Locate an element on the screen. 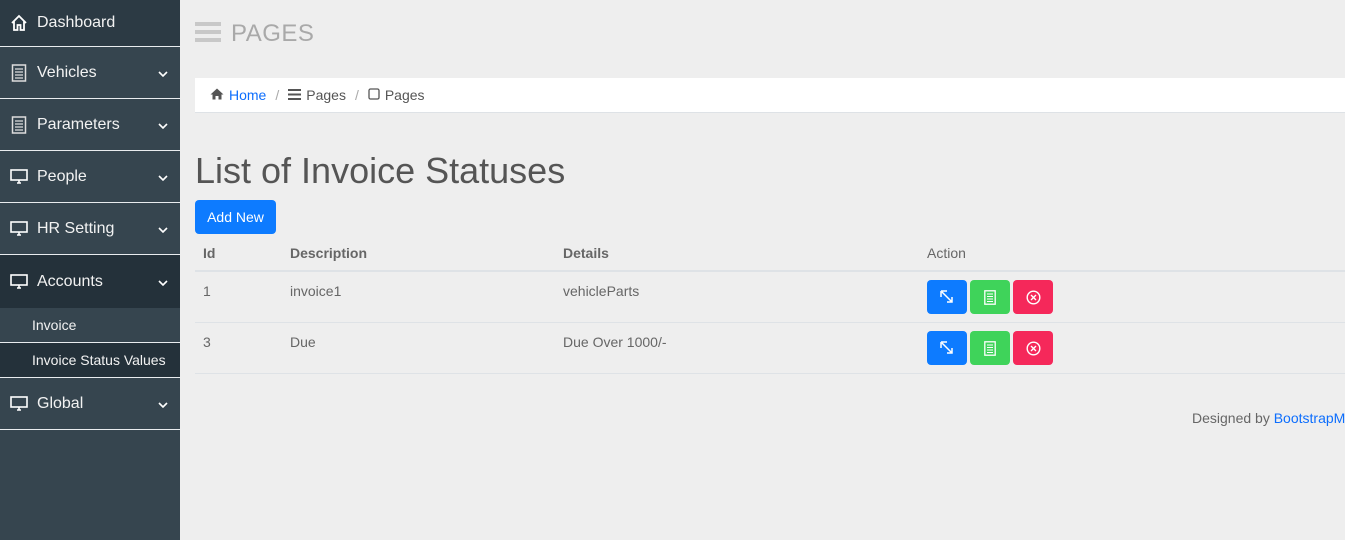 This screenshot has width=1345, height=540. cell-details: Due Over 1000/- is located at coordinates (615, 342).